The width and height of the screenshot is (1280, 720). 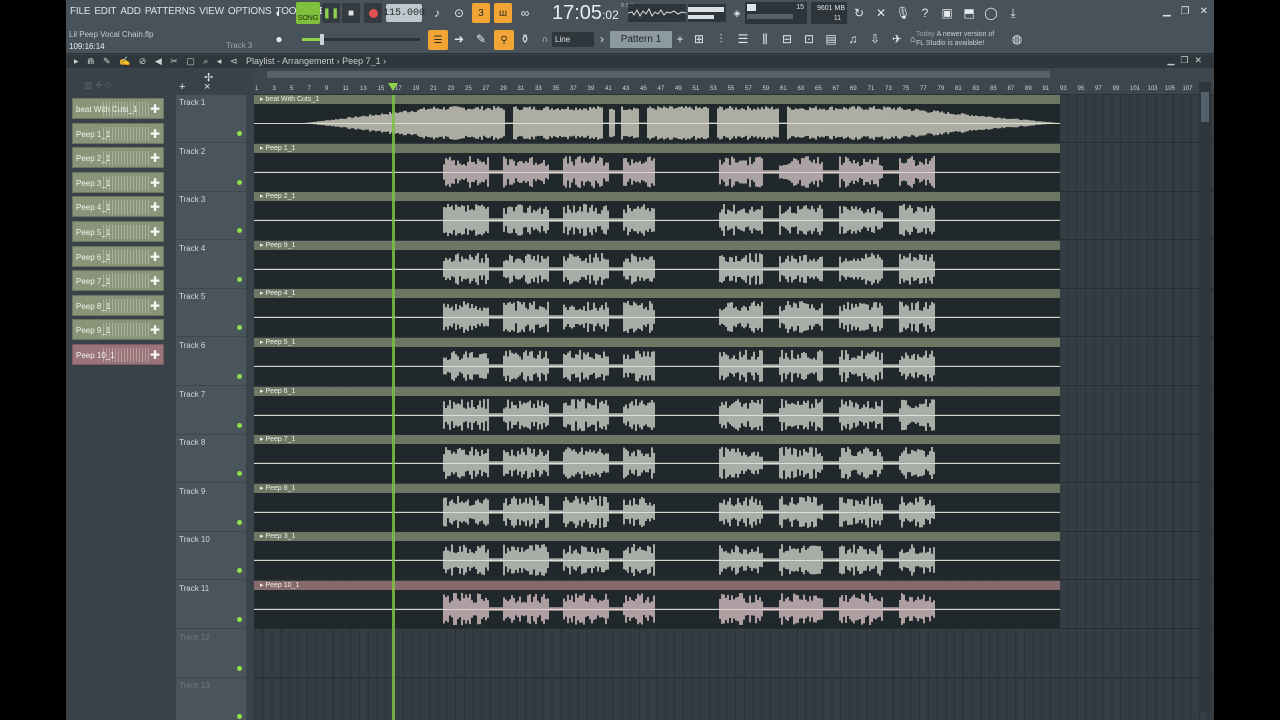 I want to click on pause-button: ❚❚, so click(x=331, y=13).